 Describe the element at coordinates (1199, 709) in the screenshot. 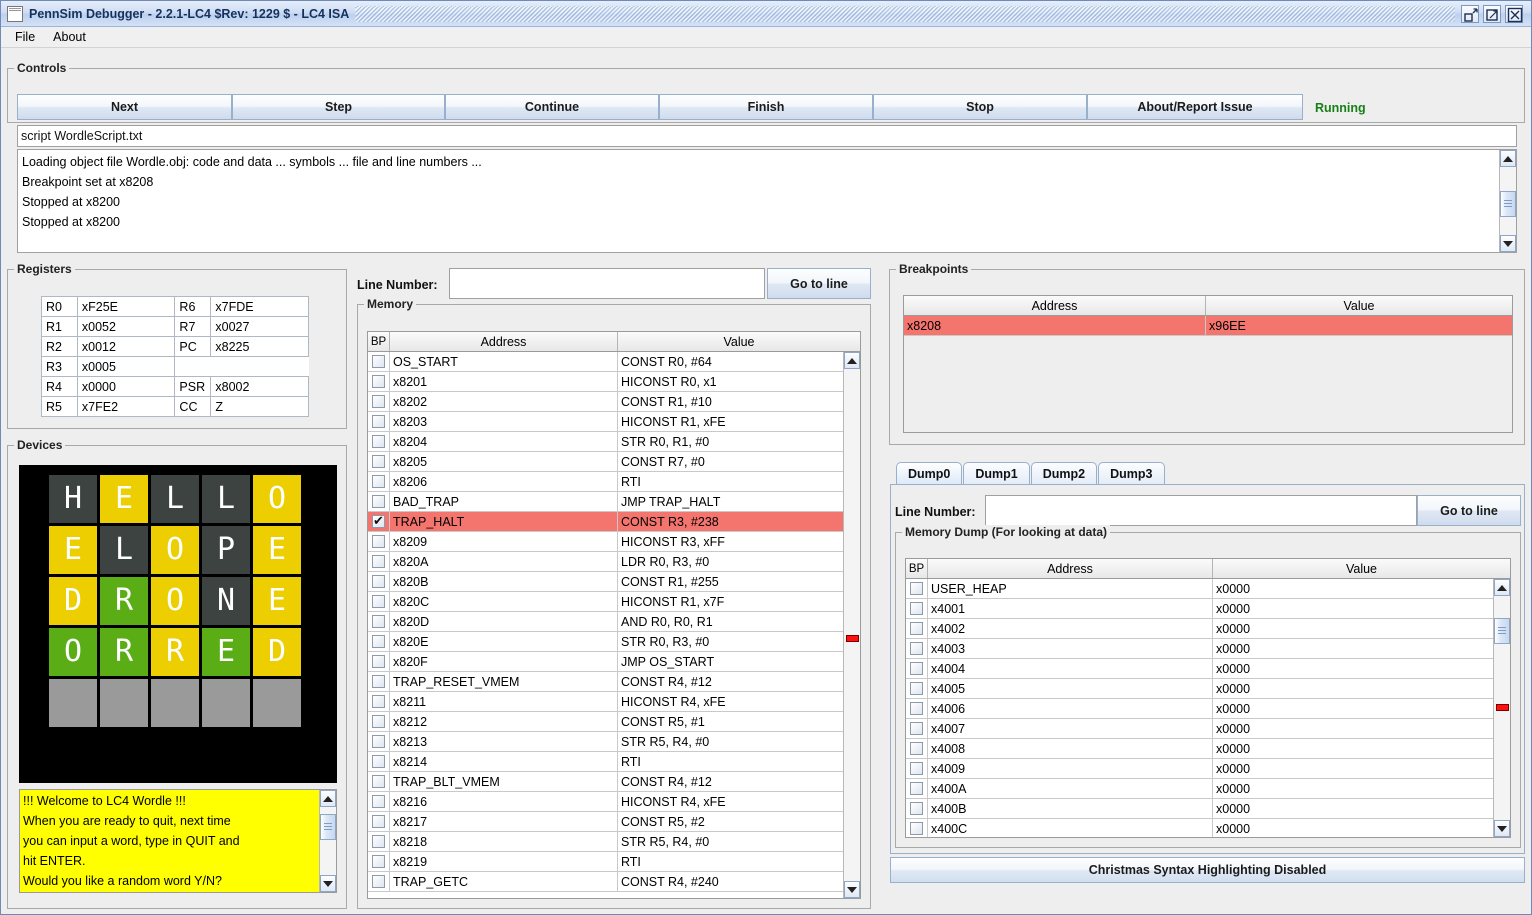

I see `table-row: x4006 x0000` at that location.